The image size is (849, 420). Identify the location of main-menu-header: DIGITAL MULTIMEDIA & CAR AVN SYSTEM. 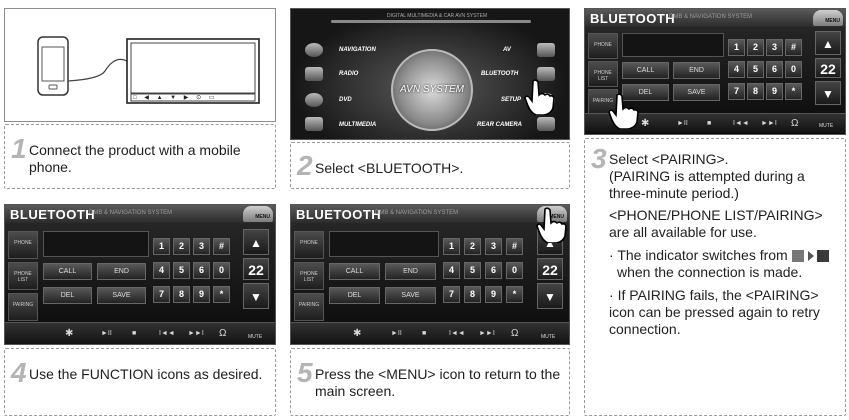
(437, 16).